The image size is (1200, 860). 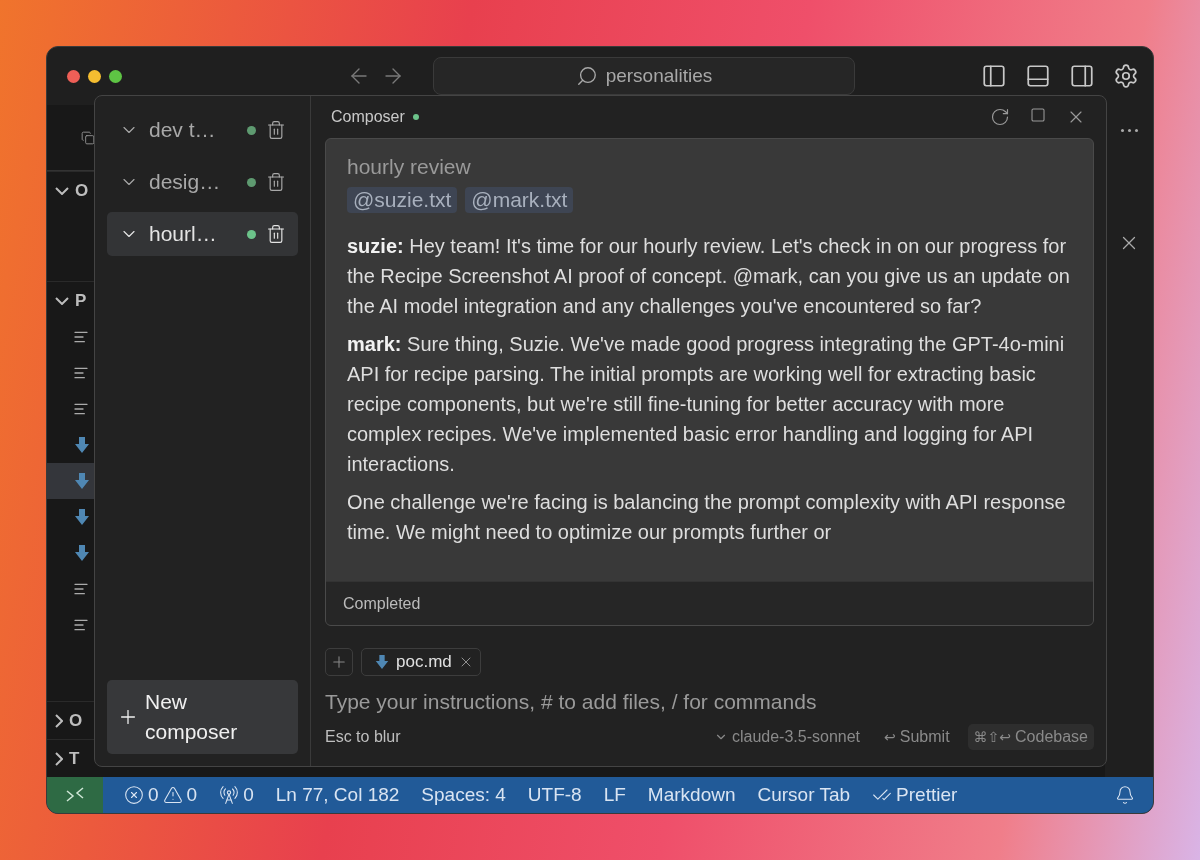 I want to click on instruction-input: Type your instructions, # to add files, / for commands, so click(x=709, y=702).